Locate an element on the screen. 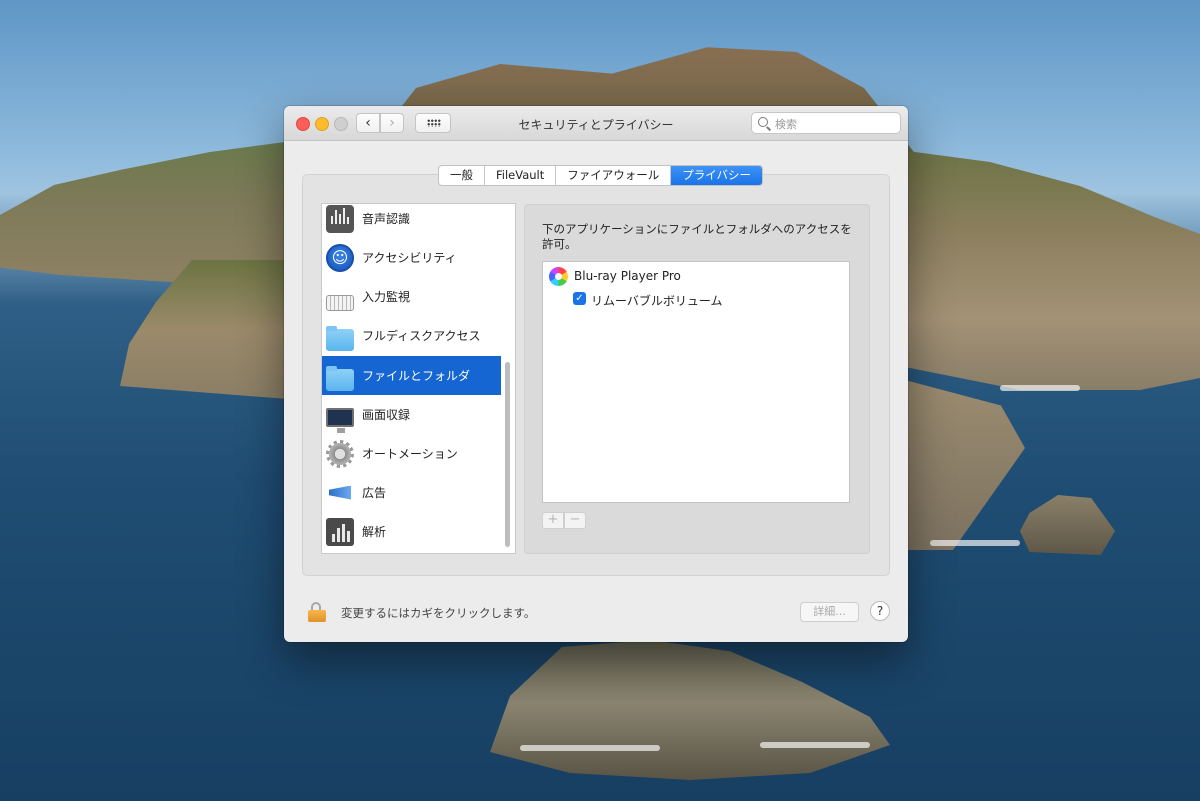 Image resolution: width=1200 pixels, height=801 pixels. tab-general: 一般 is located at coordinates (462, 175).